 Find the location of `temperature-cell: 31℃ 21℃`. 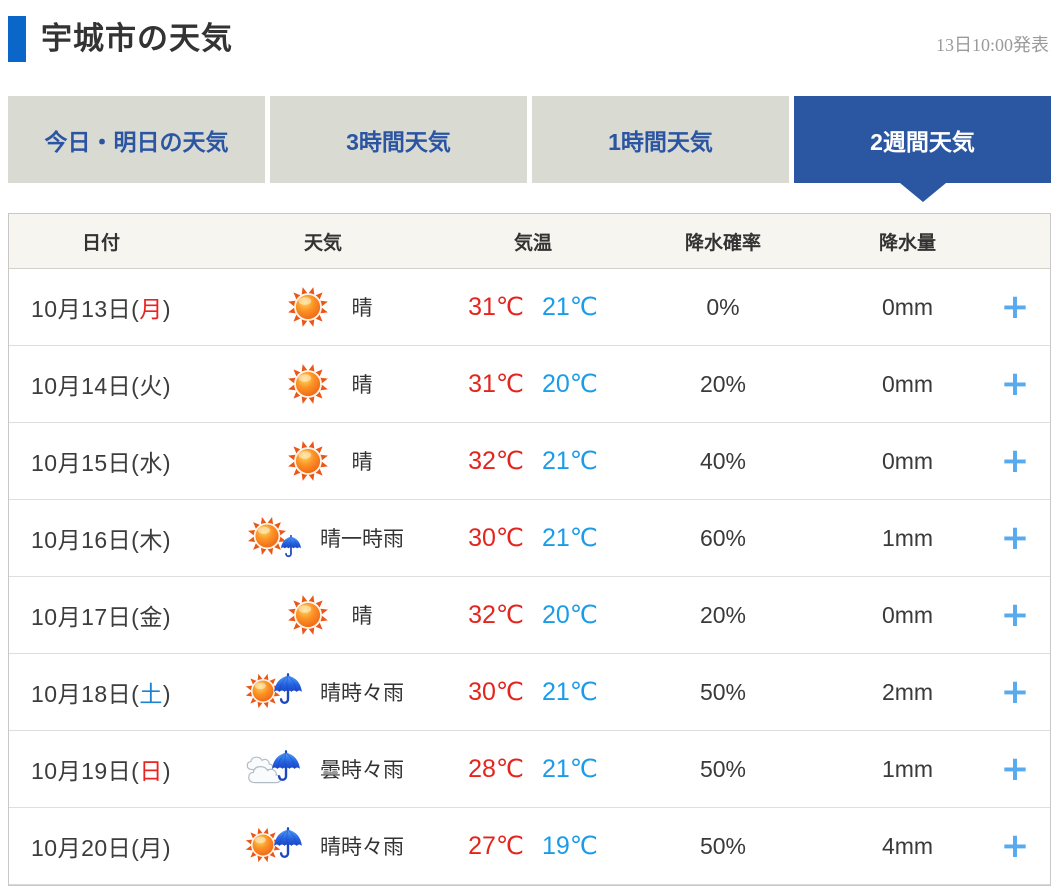

temperature-cell: 31℃ 21℃ is located at coordinates (533, 307).